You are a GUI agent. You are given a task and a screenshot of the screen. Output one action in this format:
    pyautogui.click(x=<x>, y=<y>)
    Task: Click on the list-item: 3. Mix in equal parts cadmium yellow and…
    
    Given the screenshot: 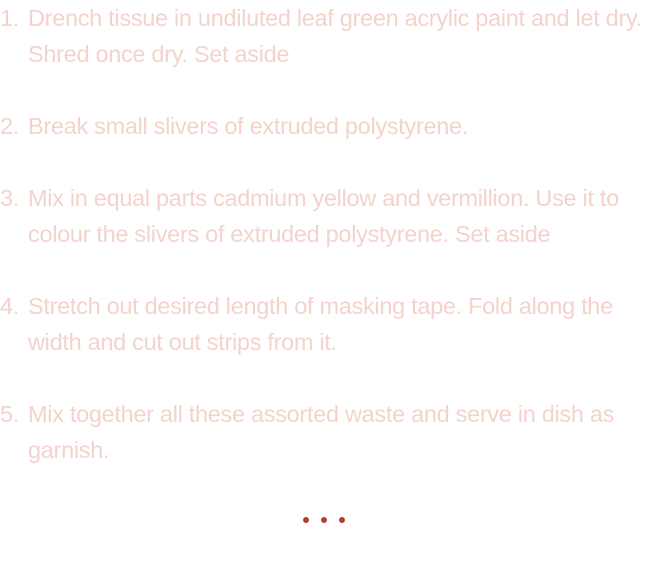 What is the action you would take?
    pyautogui.click(x=324, y=216)
    